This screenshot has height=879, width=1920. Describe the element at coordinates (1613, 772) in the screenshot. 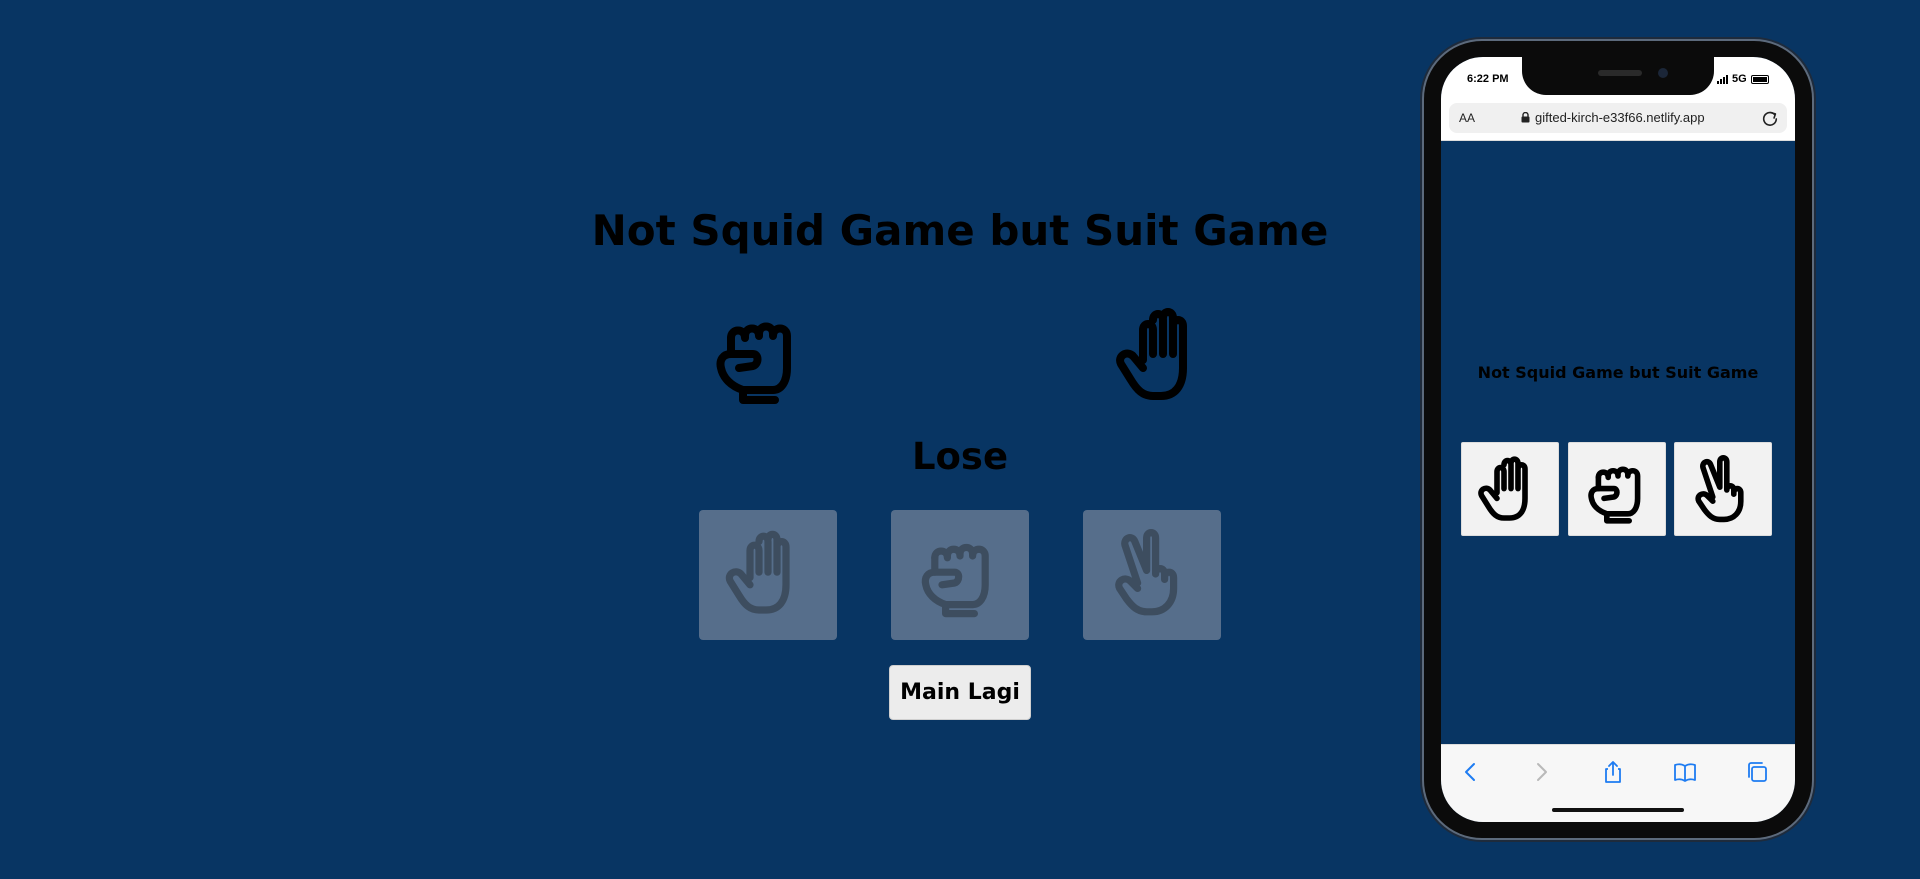

I see `share-icon` at that location.